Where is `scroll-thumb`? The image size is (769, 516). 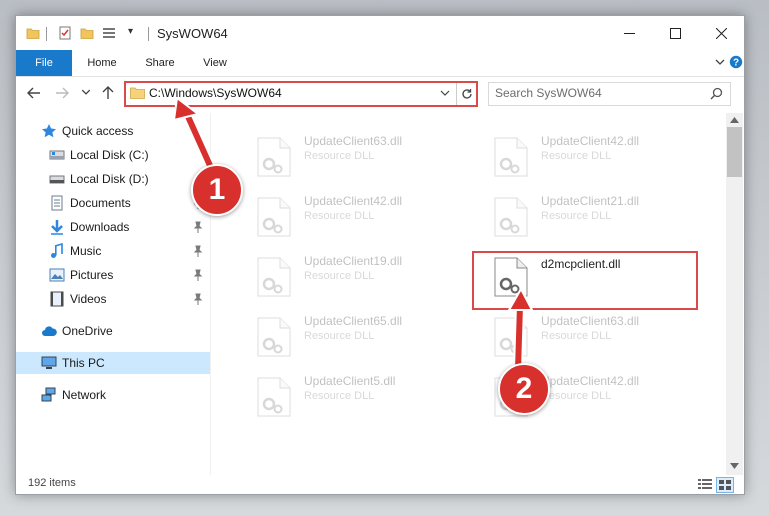 scroll-thumb is located at coordinates (734, 152).